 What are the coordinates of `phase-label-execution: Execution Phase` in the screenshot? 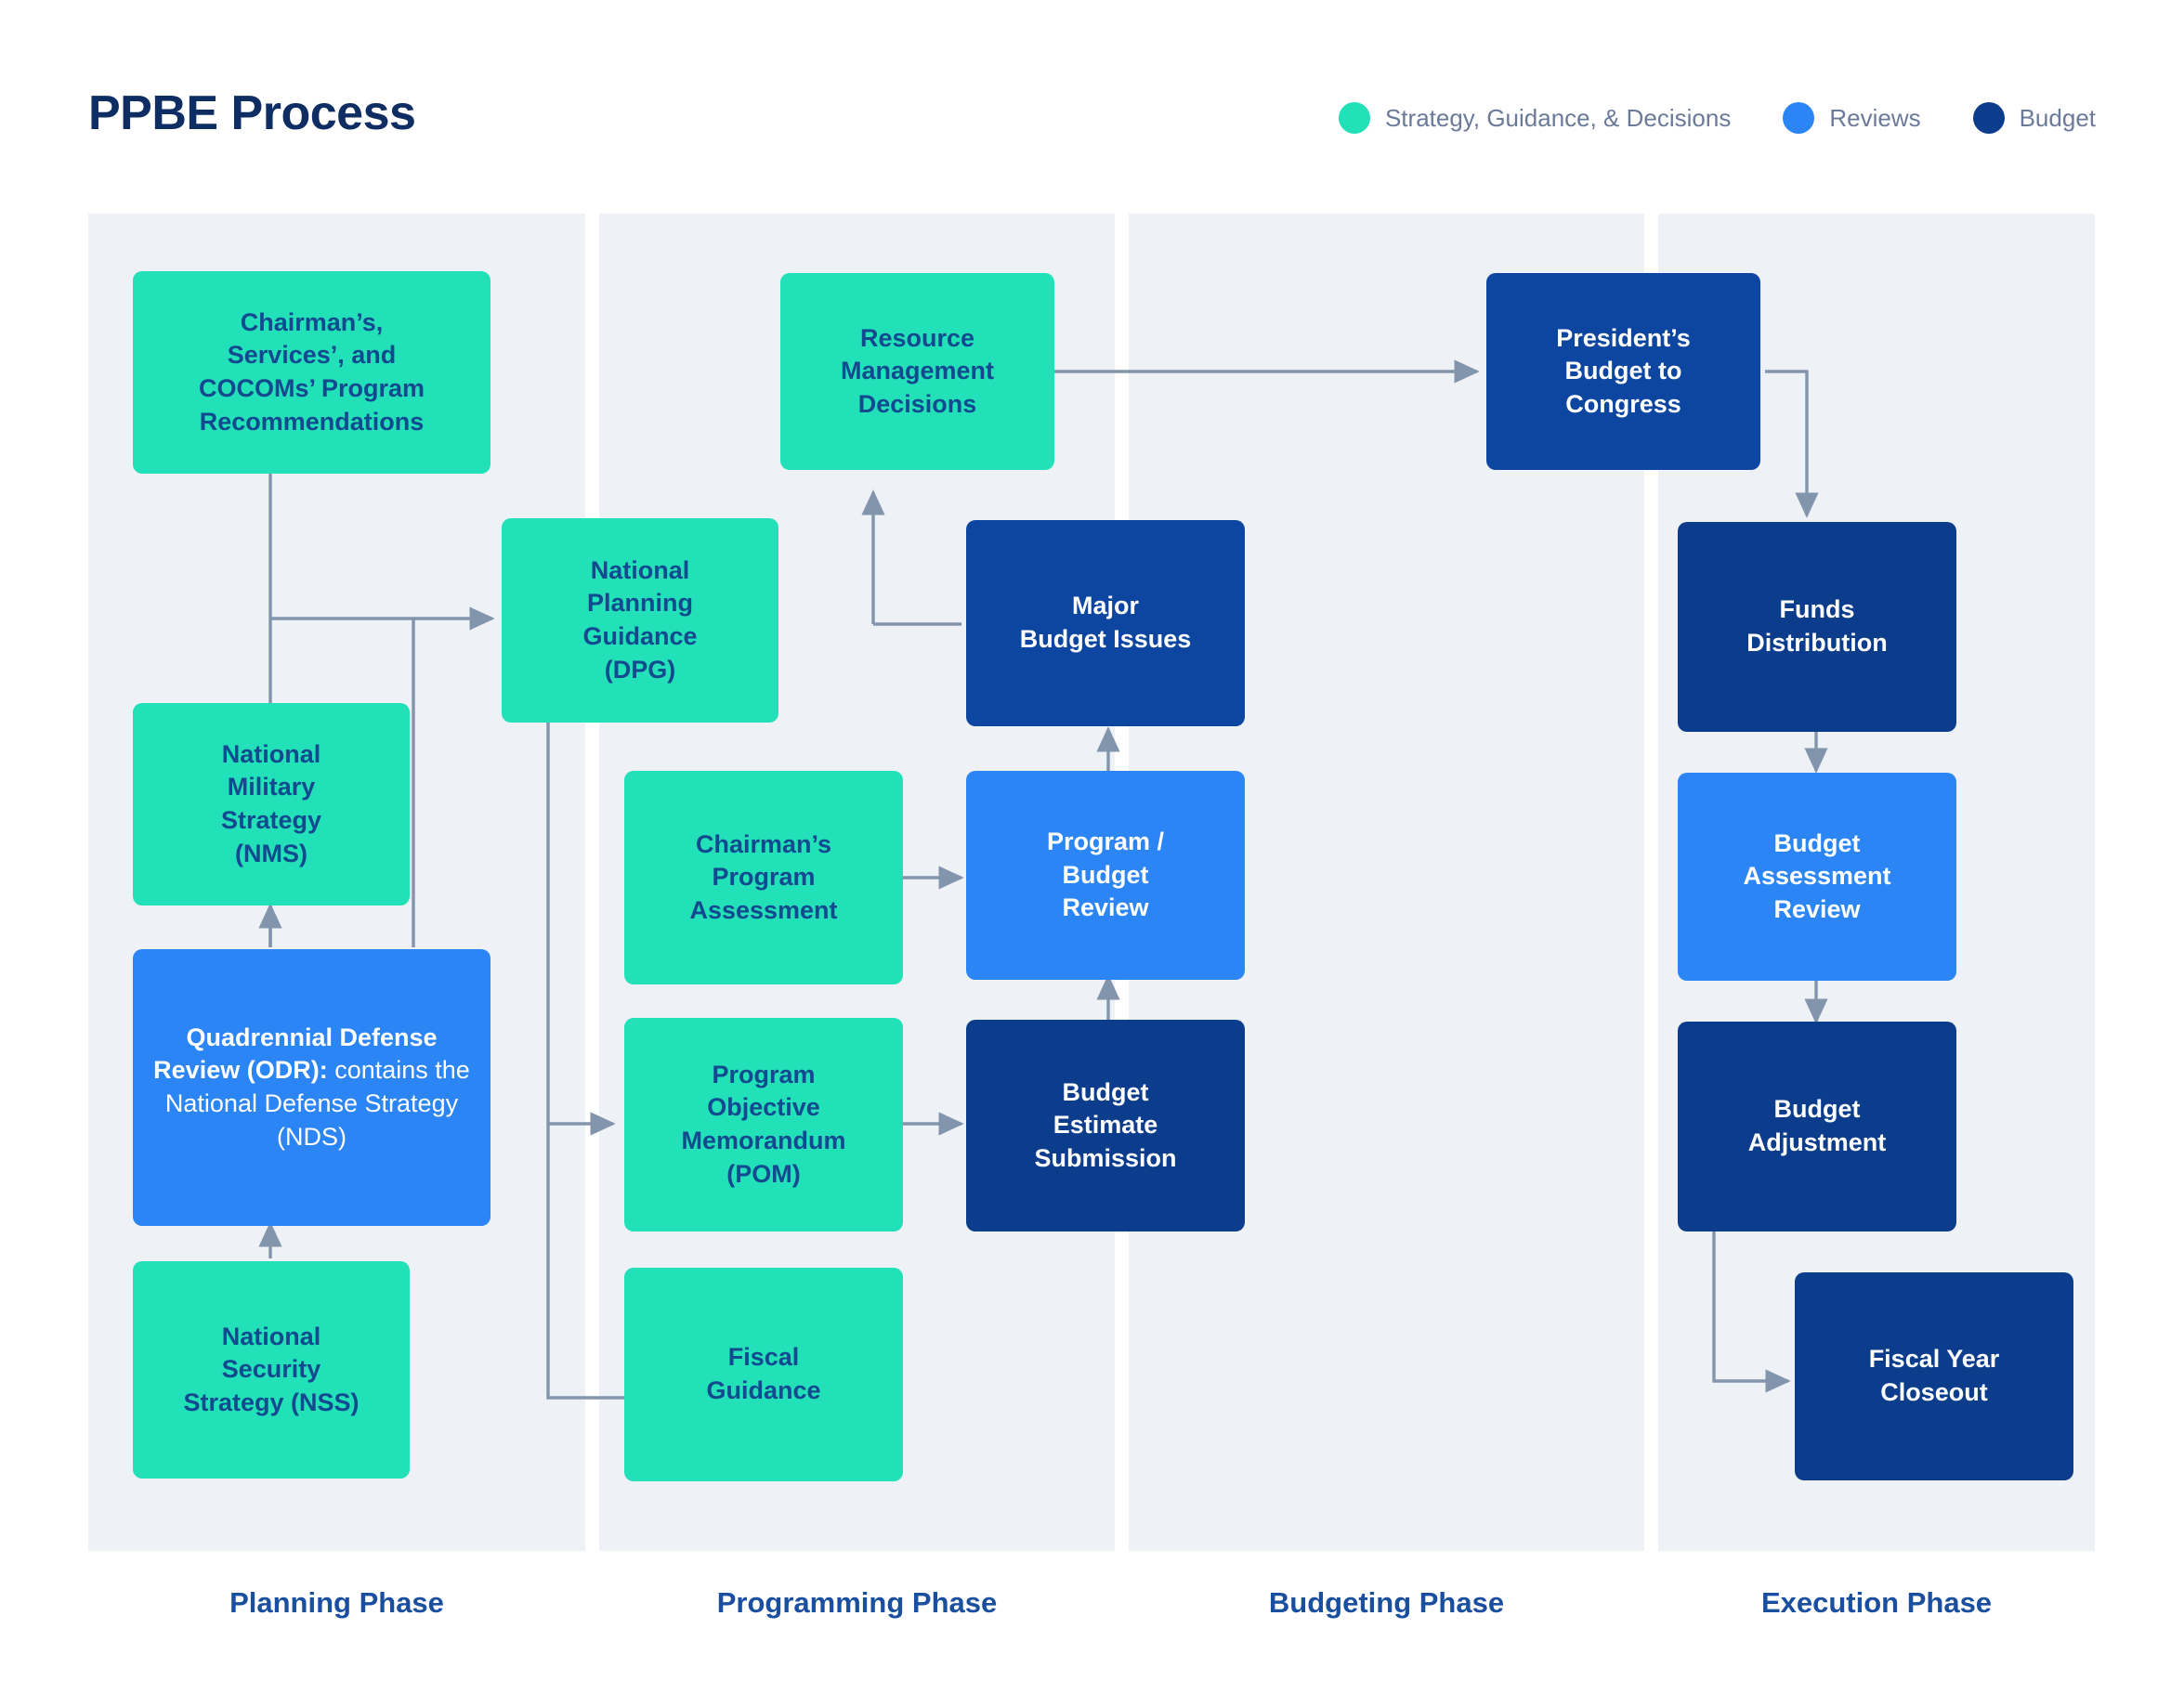 It's located at (1876, 1602).